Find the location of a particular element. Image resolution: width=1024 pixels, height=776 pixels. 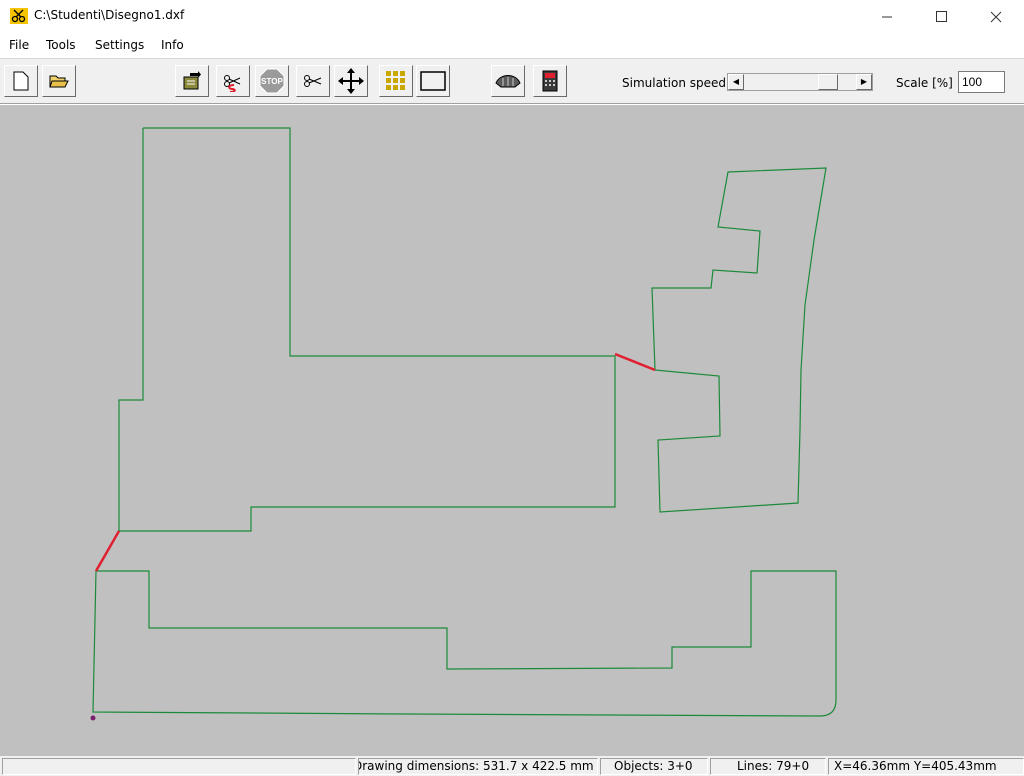

move-button is located at coordinates (351, 81).